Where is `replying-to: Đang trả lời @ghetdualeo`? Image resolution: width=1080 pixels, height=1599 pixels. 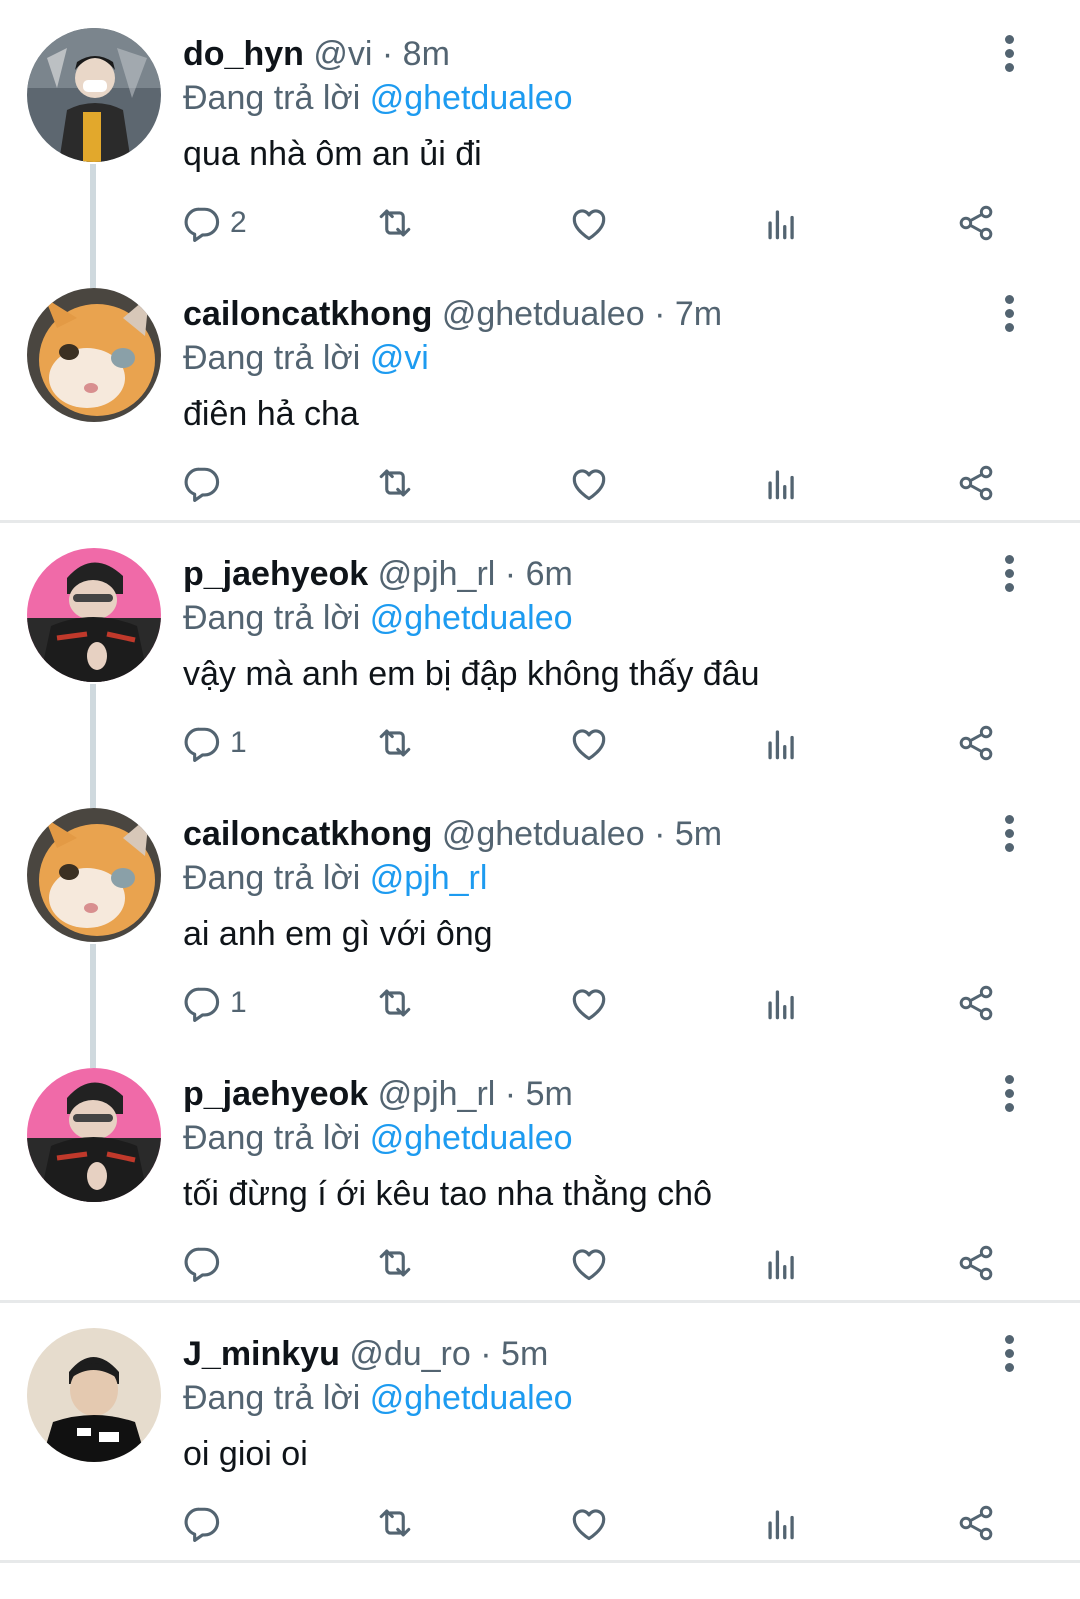 replying-to: Đang trả lời @ghetdualeo is located at coordinates (378, 1138).